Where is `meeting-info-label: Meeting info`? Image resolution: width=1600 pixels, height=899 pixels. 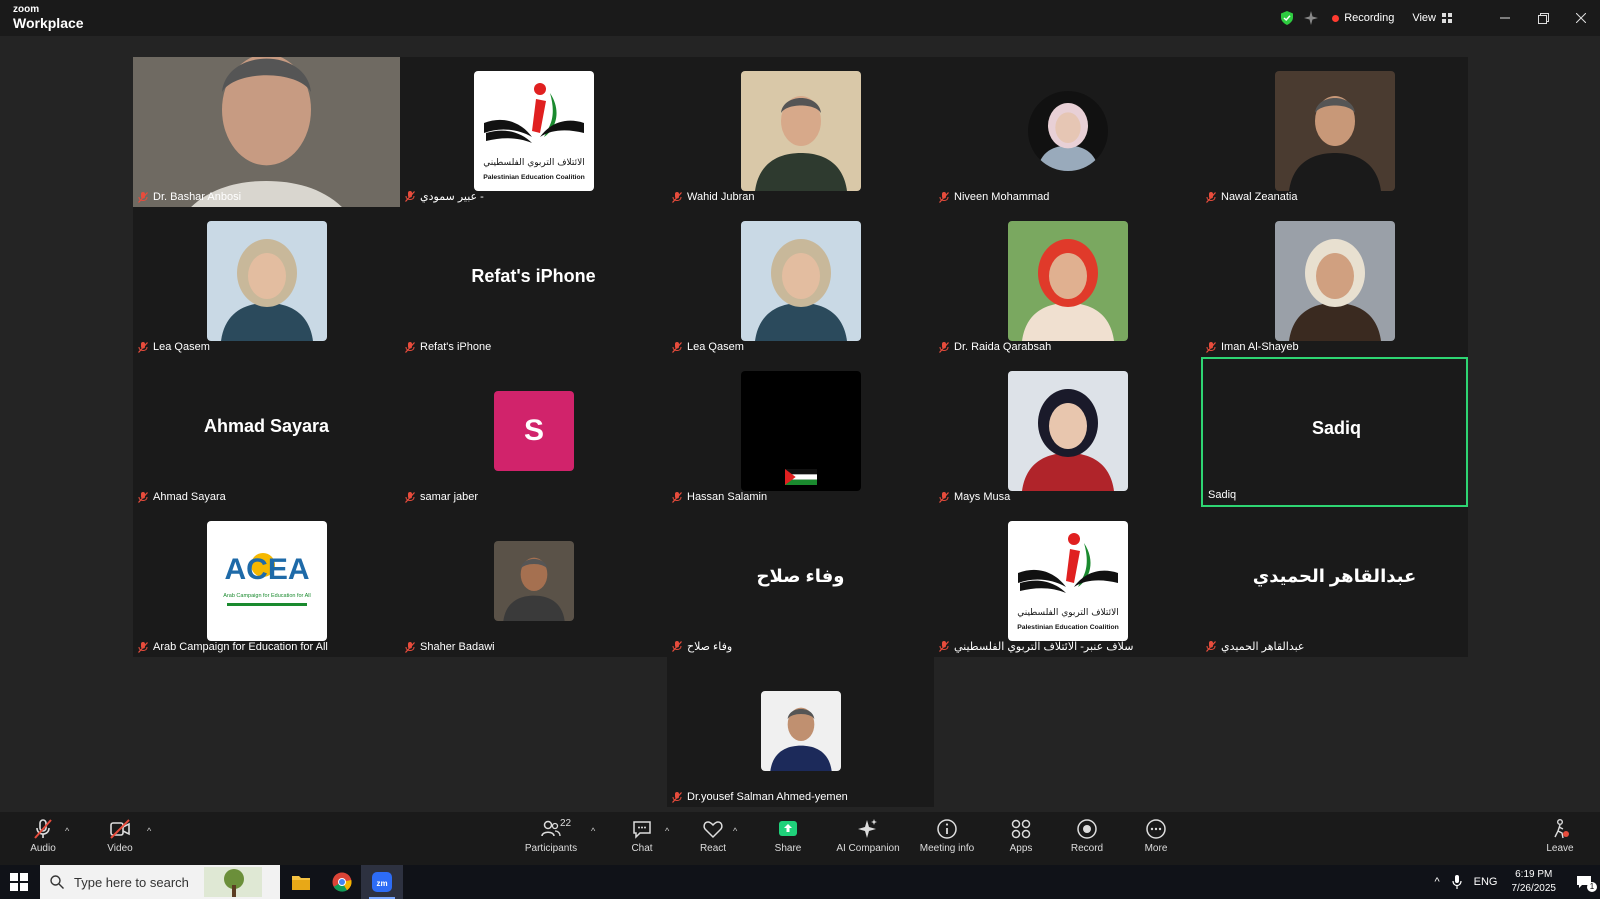
meeting-info-label: Meeting info is located at coordinates (947, 848).